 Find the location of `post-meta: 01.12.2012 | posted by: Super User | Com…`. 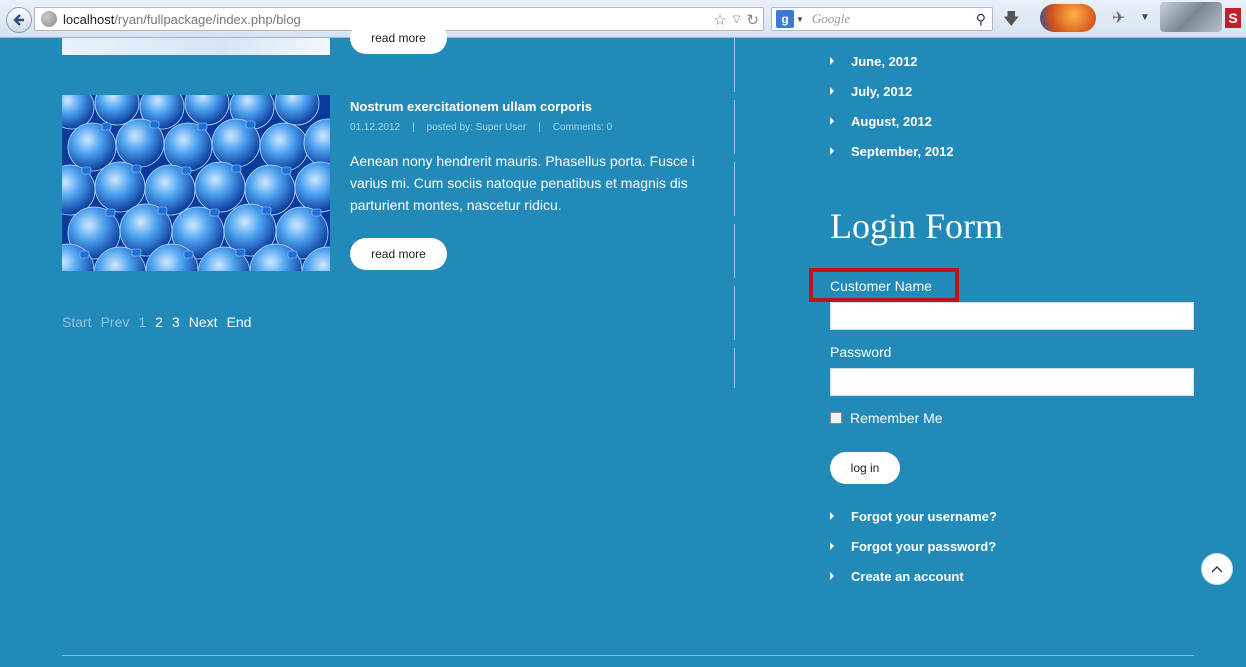

post-meta: 01.12.2012 | posted by: Super User | Com… is located at coordinates (481, 127).